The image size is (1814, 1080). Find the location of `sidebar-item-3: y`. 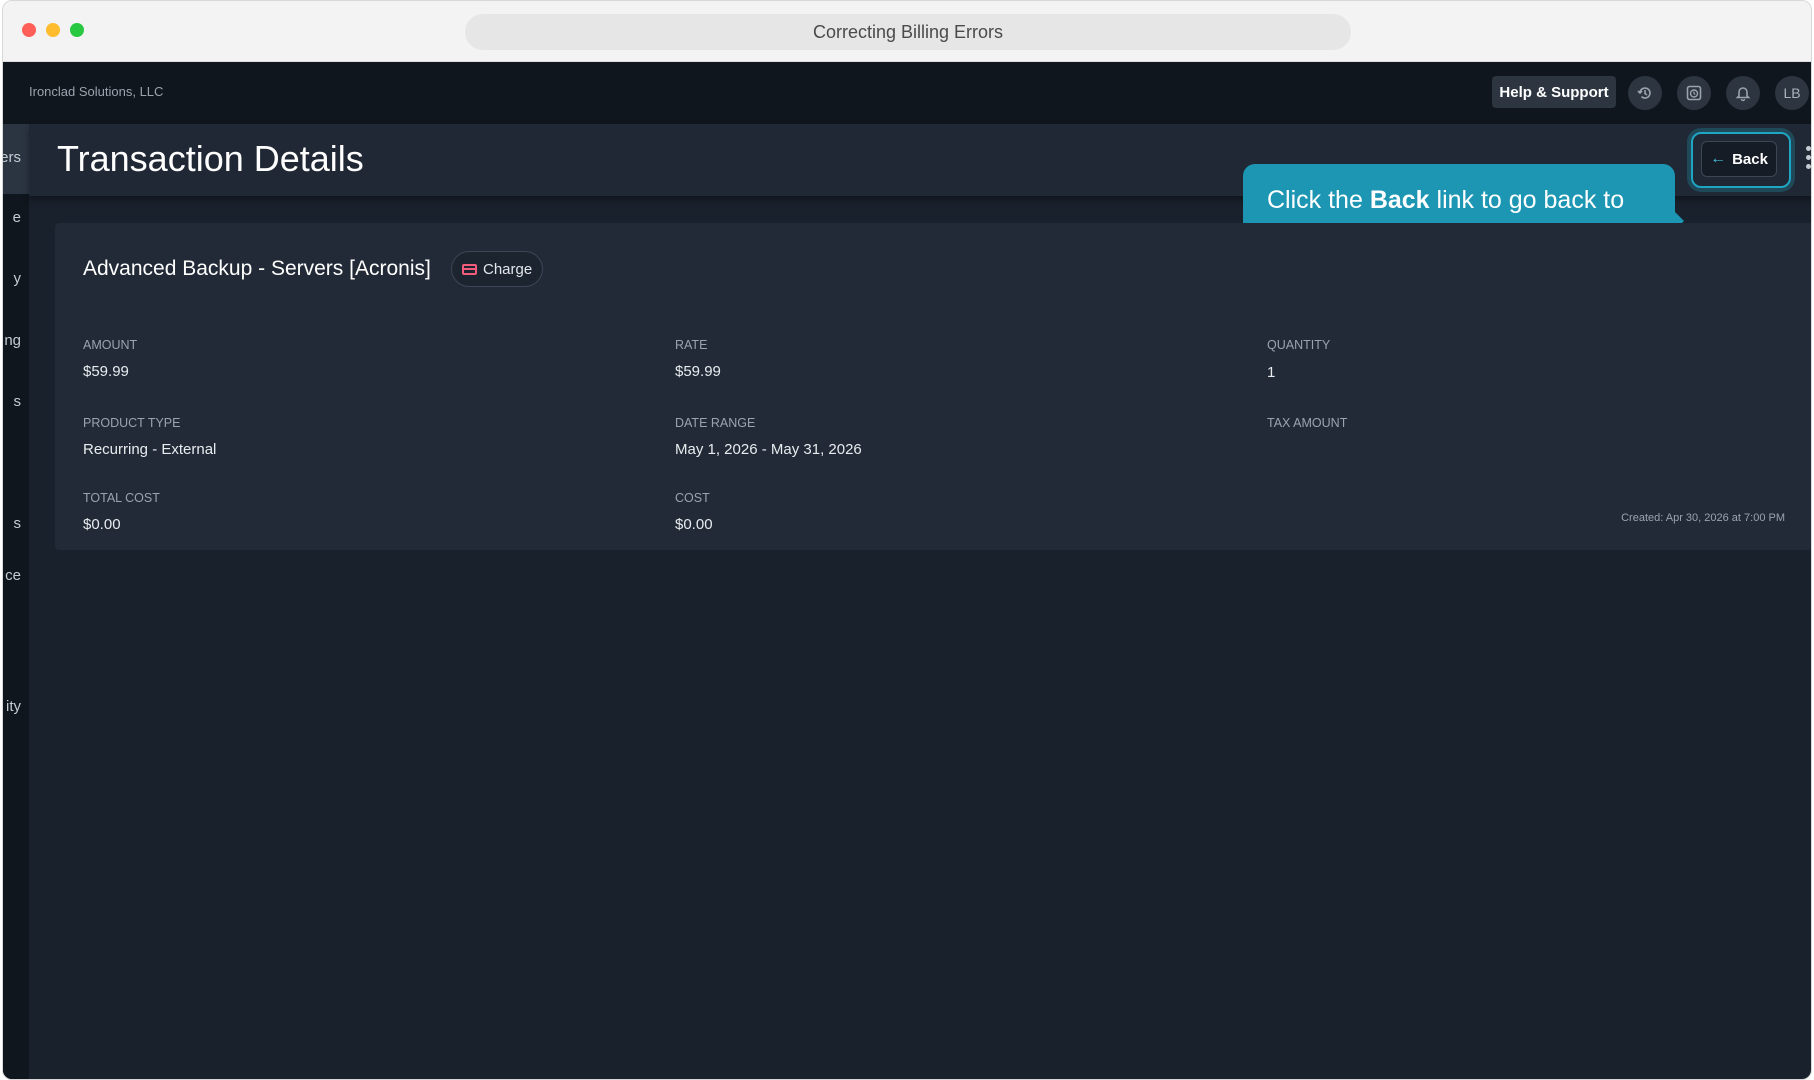

sidebar-item-3: y is located at coordinates (18, 278).